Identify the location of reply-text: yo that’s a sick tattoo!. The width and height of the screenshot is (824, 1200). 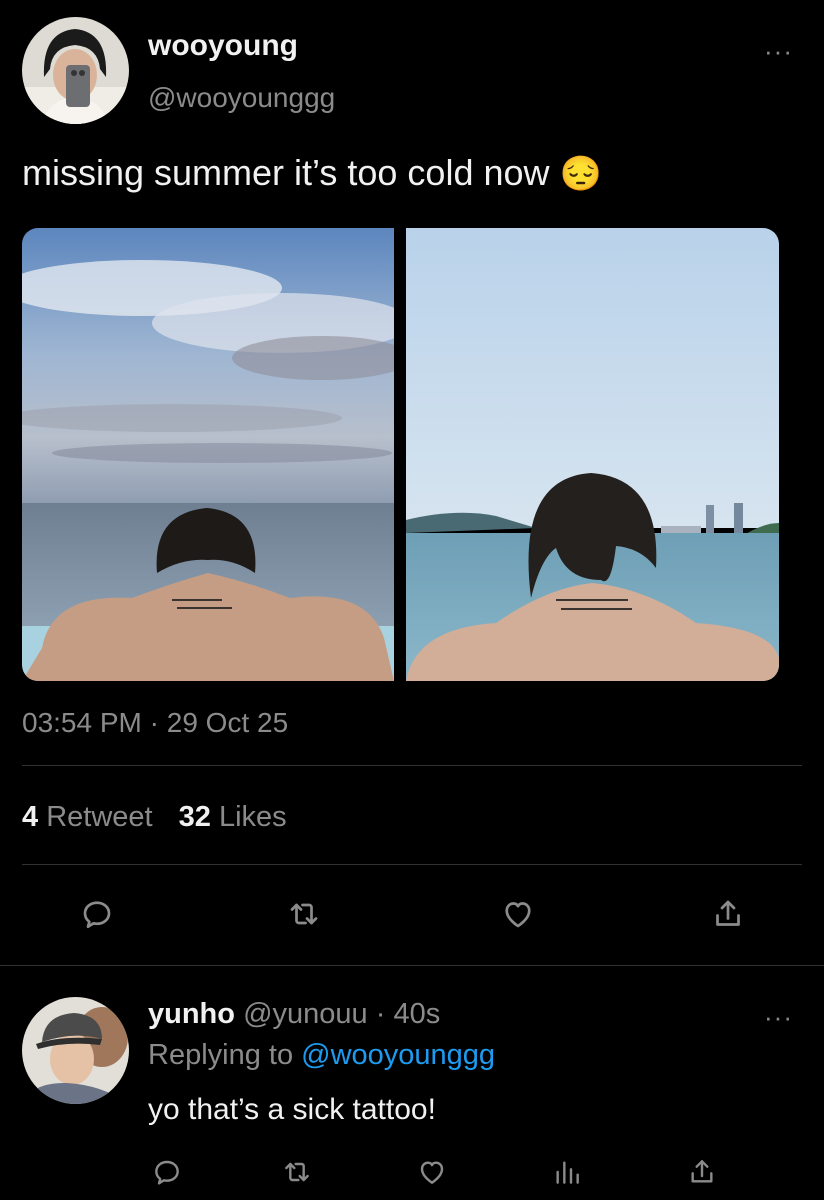
(292, 1109).